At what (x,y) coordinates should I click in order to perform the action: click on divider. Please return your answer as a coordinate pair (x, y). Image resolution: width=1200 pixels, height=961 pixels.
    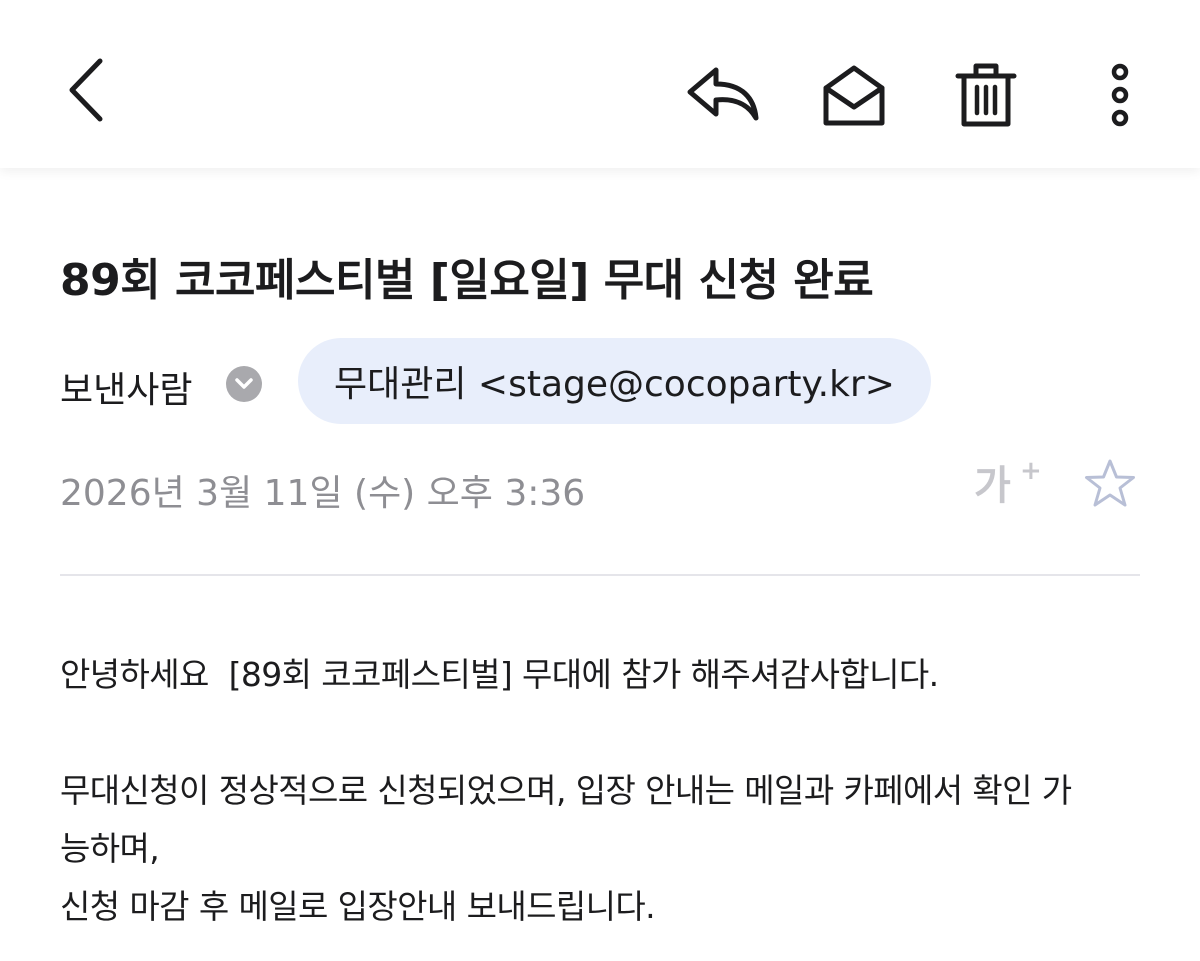
    Looking at the image, I should click on (600, 575).